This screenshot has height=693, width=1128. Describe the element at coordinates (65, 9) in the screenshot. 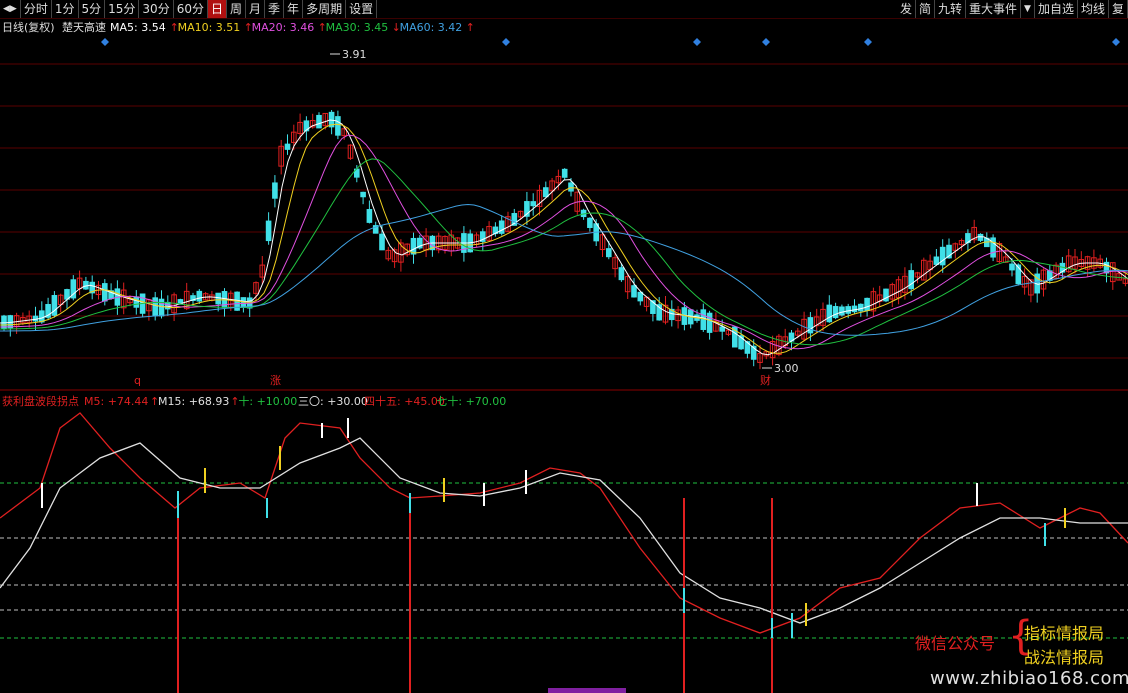

I see `tab-period-1: 1分` at that location.